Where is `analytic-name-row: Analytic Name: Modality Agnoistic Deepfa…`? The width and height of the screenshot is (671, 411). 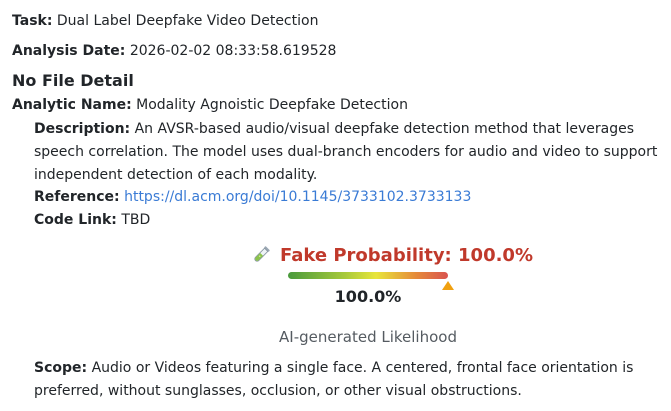 analytic-name-row: Analytic Name: Modality Agnoistic Deepfa… is located at coordinates (210, 105).